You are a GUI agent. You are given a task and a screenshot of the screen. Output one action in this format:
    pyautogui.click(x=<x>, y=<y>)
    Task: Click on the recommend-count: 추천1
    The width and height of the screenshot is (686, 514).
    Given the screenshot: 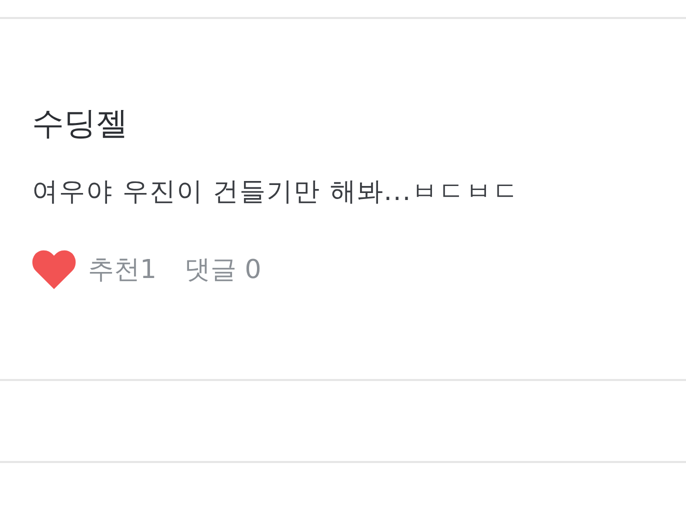 What is the action you would take?
    pyautogui.click(x=122, y=270)
    